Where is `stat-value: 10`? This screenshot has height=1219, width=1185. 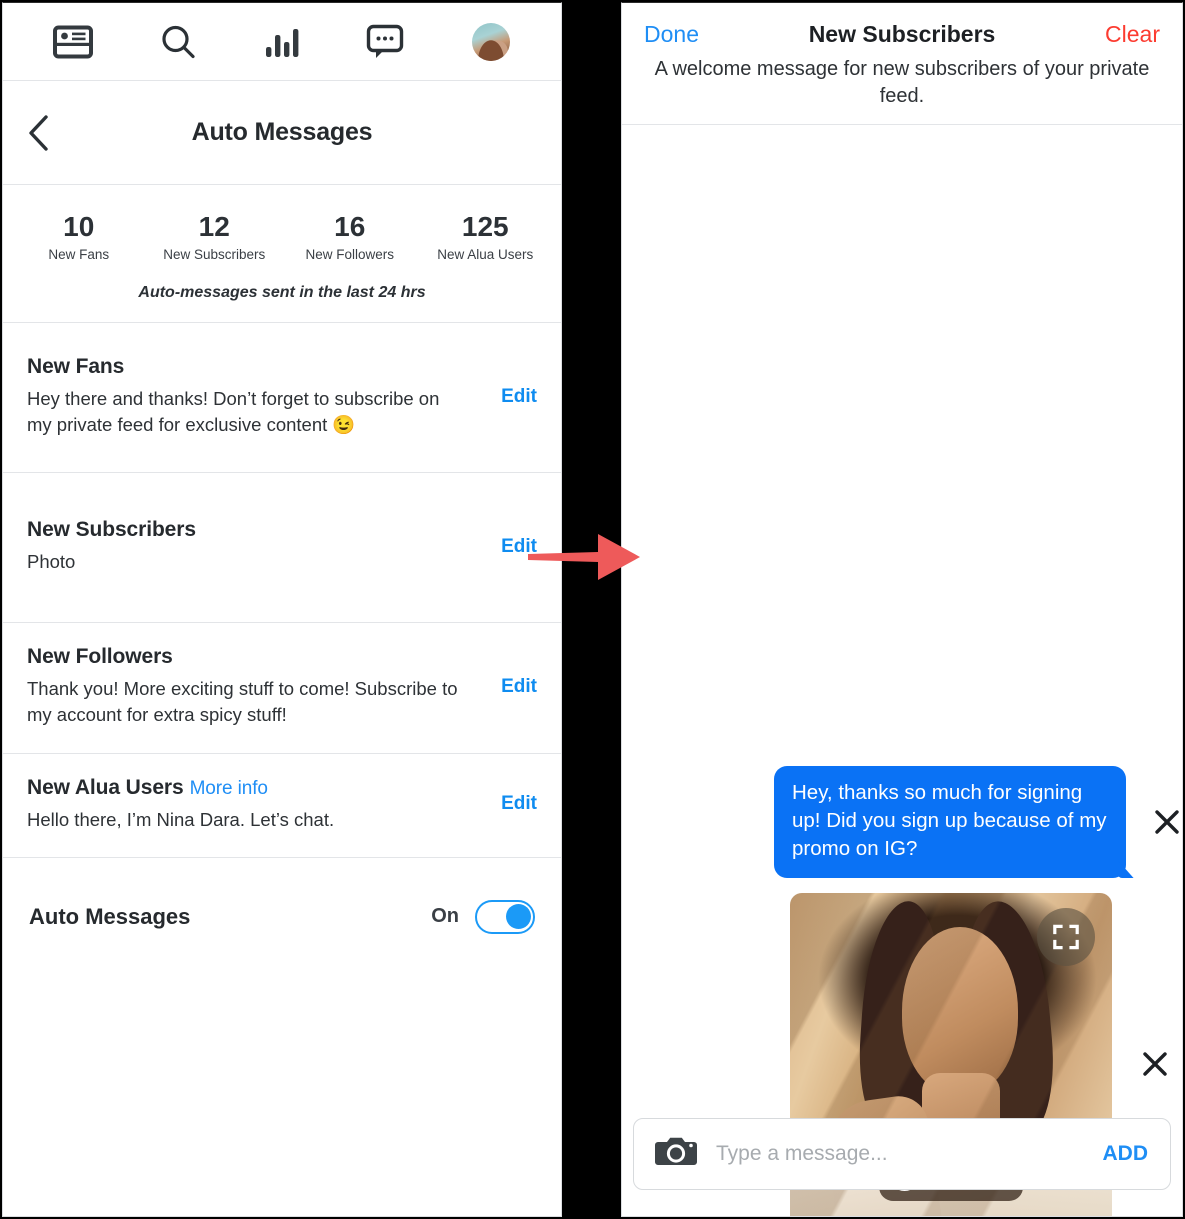
stat-value: 10 is located at coordinates (79, 226).